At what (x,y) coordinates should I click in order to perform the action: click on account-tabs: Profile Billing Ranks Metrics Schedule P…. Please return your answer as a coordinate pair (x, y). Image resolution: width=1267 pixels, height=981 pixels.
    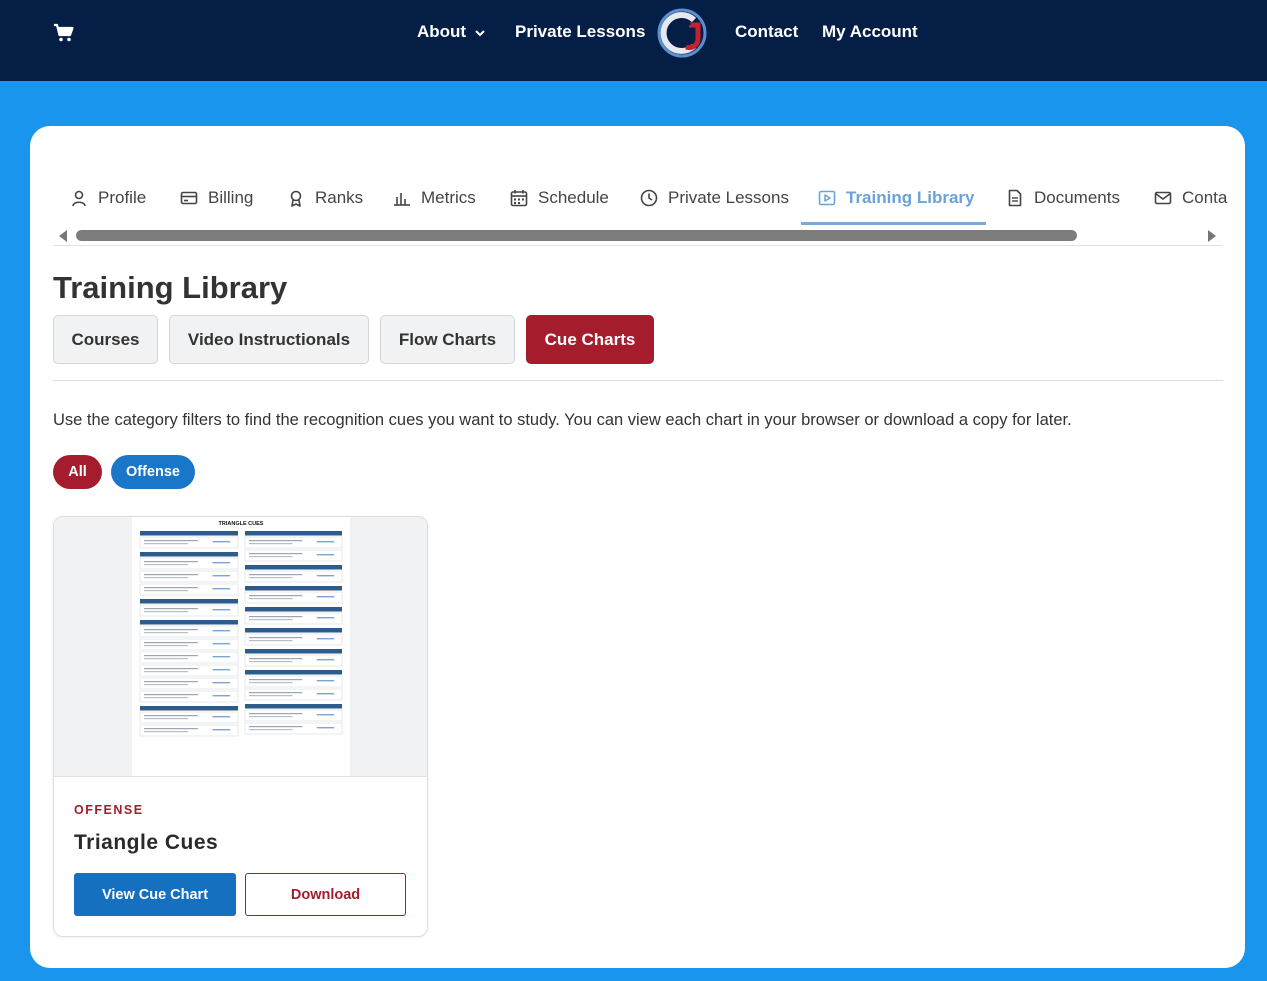
    Looking at the image, I should click on (637, 186).